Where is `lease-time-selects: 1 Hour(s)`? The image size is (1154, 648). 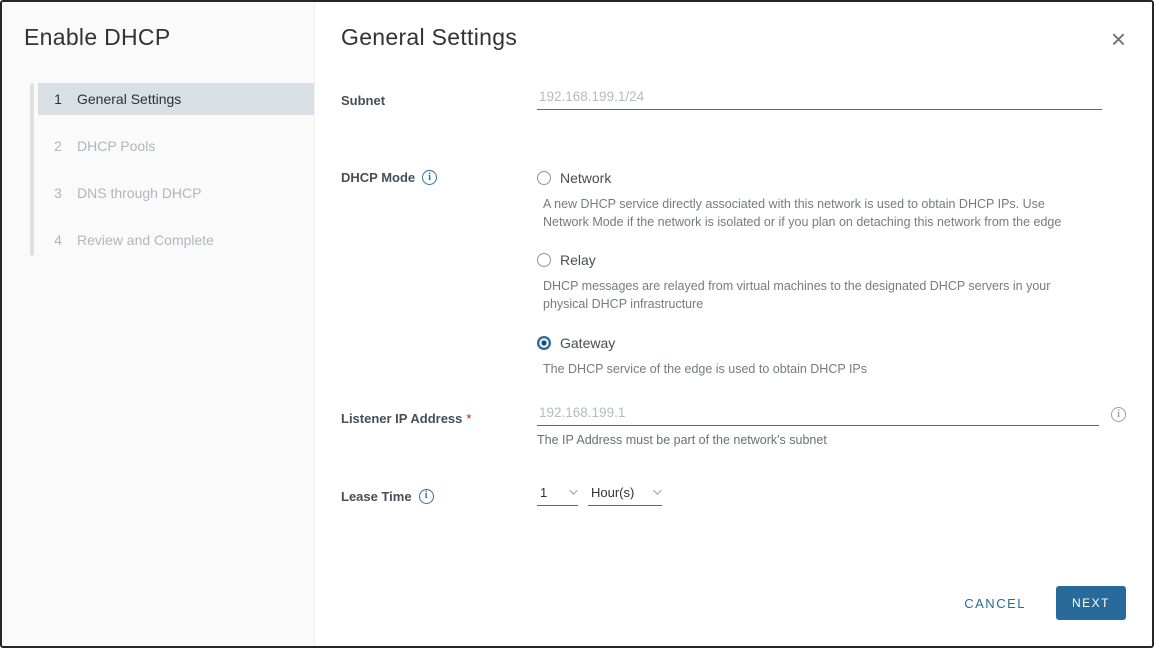
lease-time-selects: 1 Hour(s) is located at coordinates (831, 494).